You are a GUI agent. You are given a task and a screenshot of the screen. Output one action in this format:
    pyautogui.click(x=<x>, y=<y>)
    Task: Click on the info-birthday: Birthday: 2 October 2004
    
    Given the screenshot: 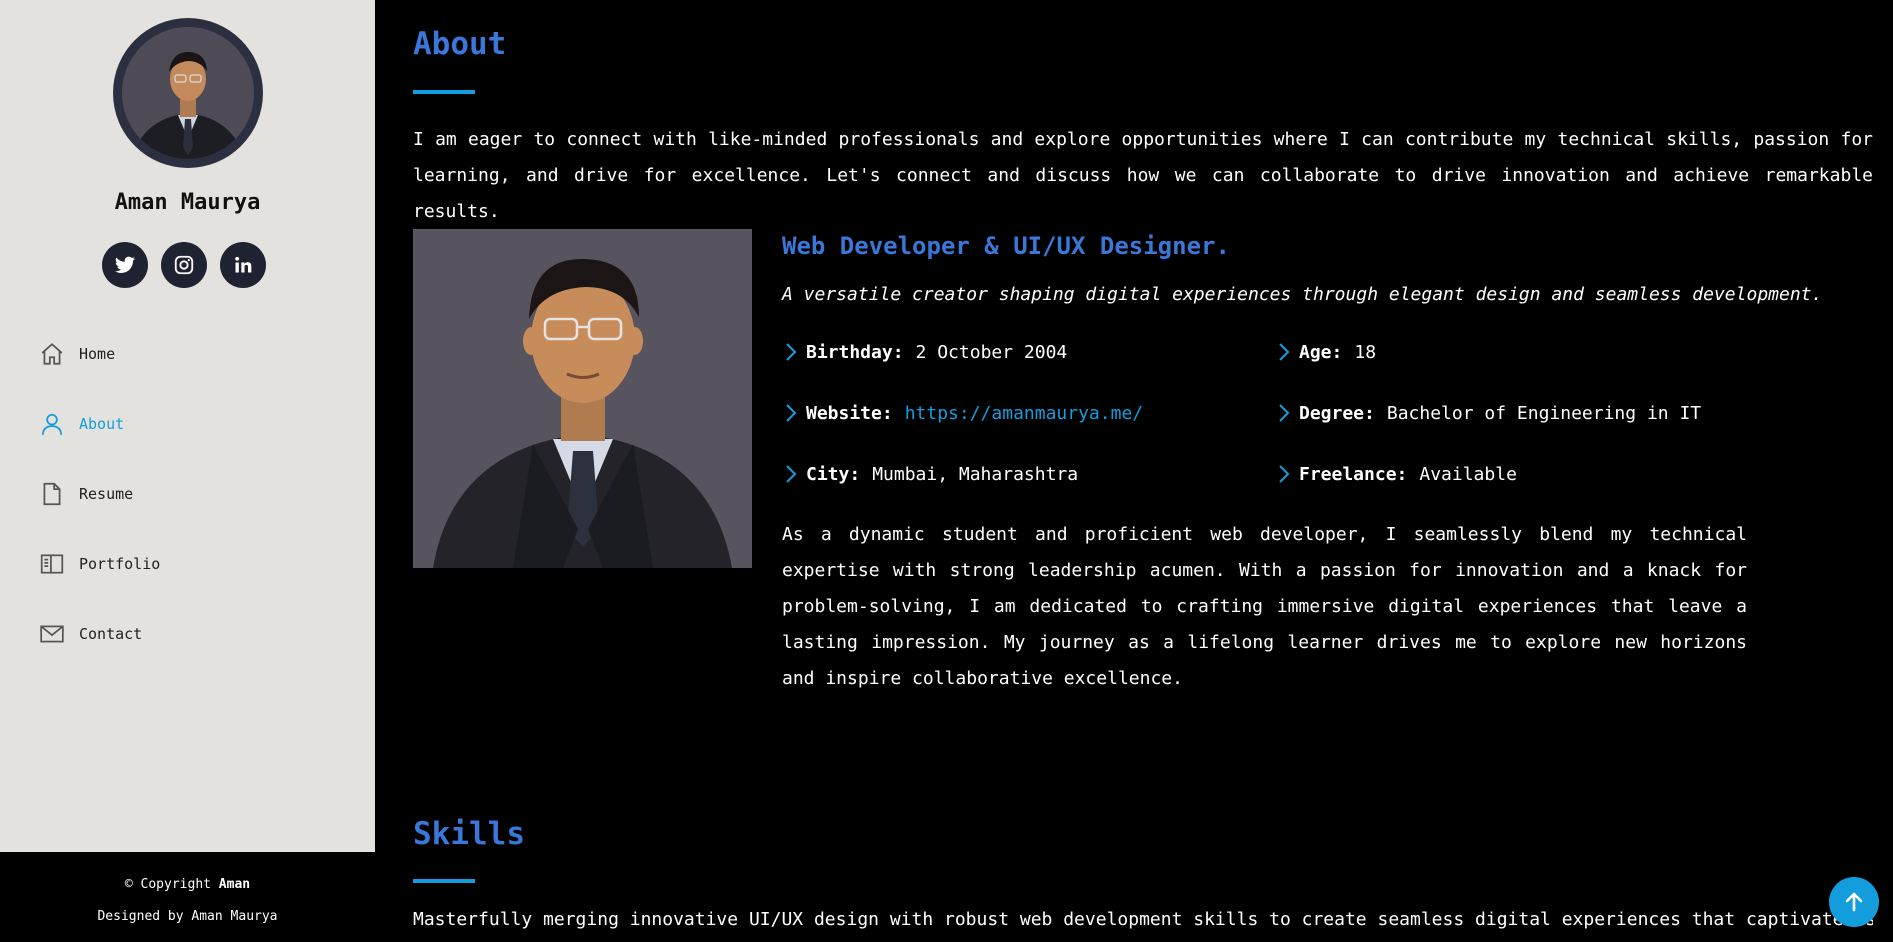 What is the action you would take?
    pyautogui.click(x=924, y=352)
    